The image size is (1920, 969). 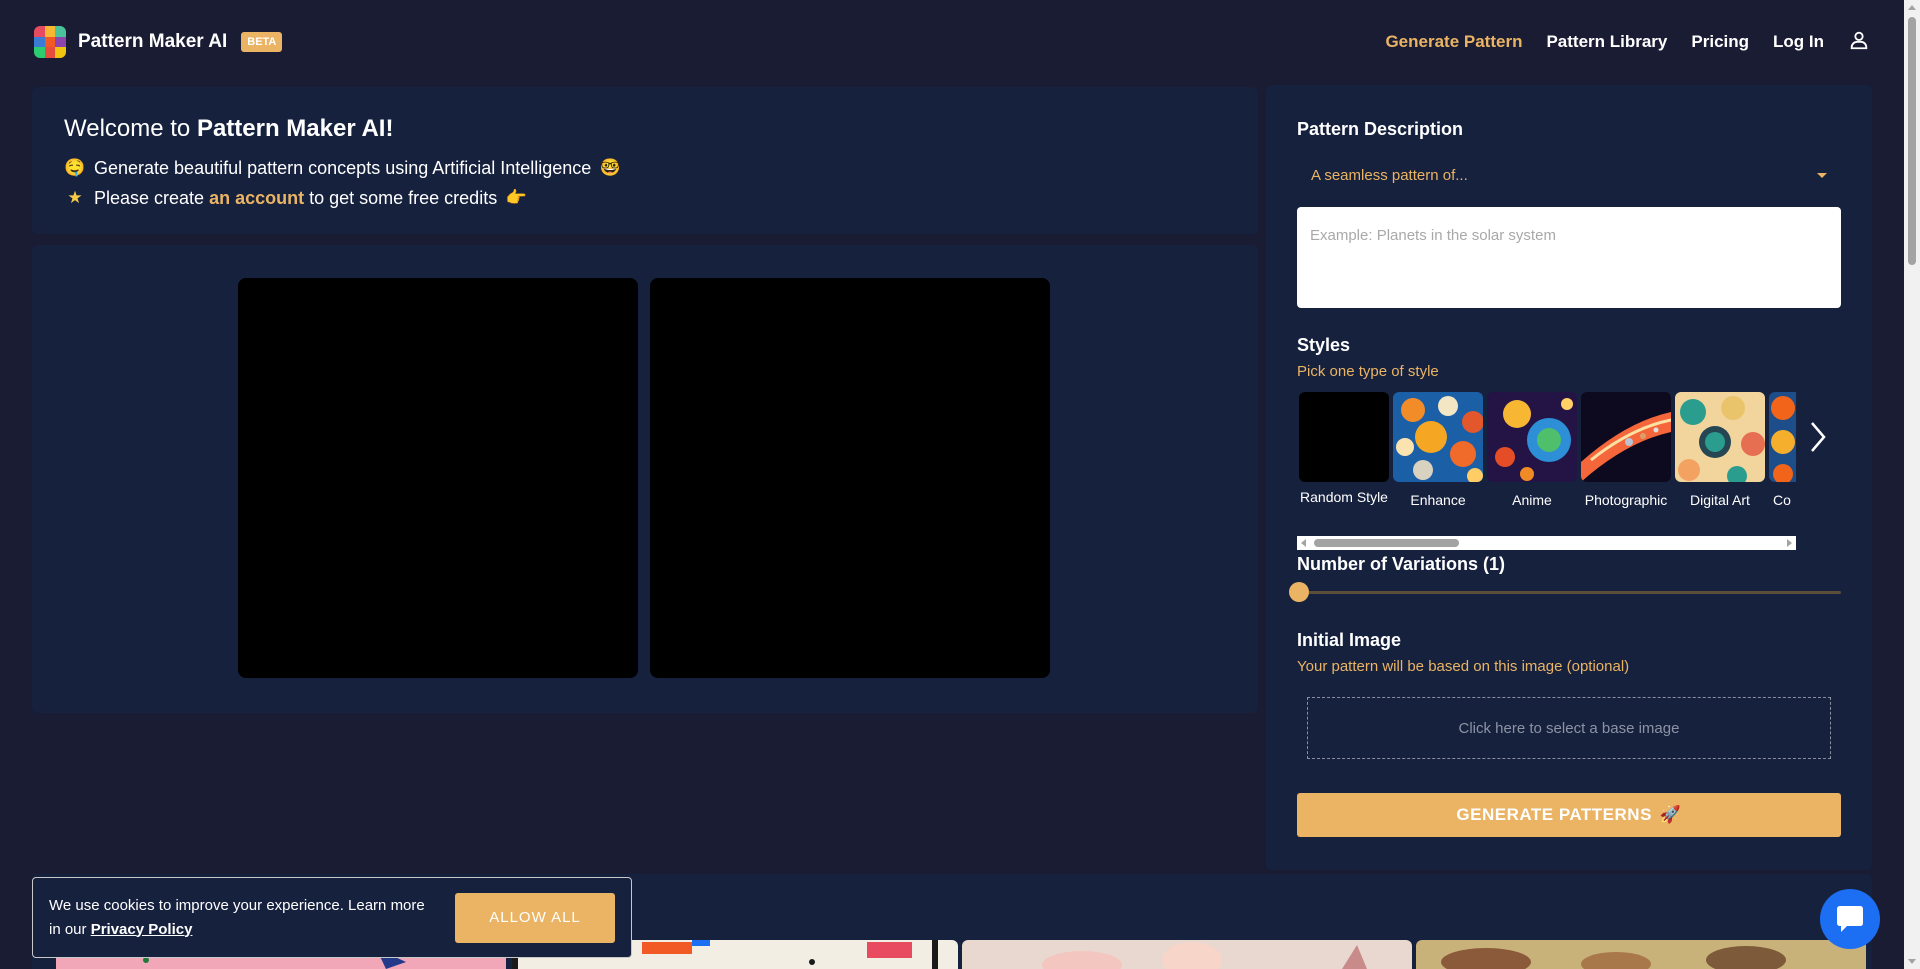 What do you see at coordinates (1349, 640) in the screenshot?
I see `initial-image-label: Initial Image` at bounding box center [1349, 640].